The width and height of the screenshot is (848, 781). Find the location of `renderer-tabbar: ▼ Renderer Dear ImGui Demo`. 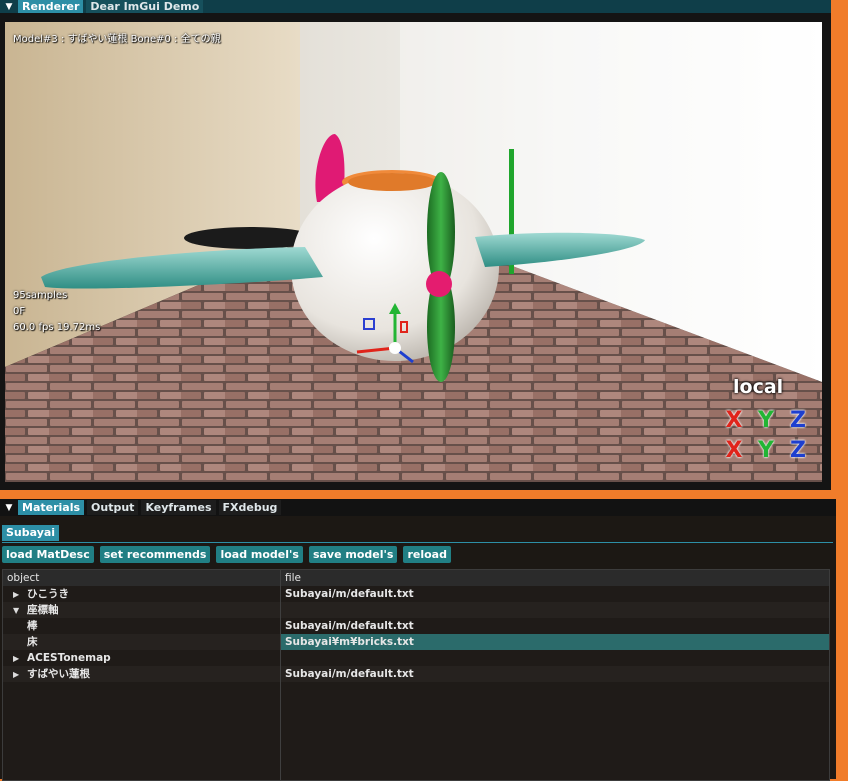

renderer-tabbar: ▼ Renderer Dear ImGui Demo is located at coordinates (415, 6).